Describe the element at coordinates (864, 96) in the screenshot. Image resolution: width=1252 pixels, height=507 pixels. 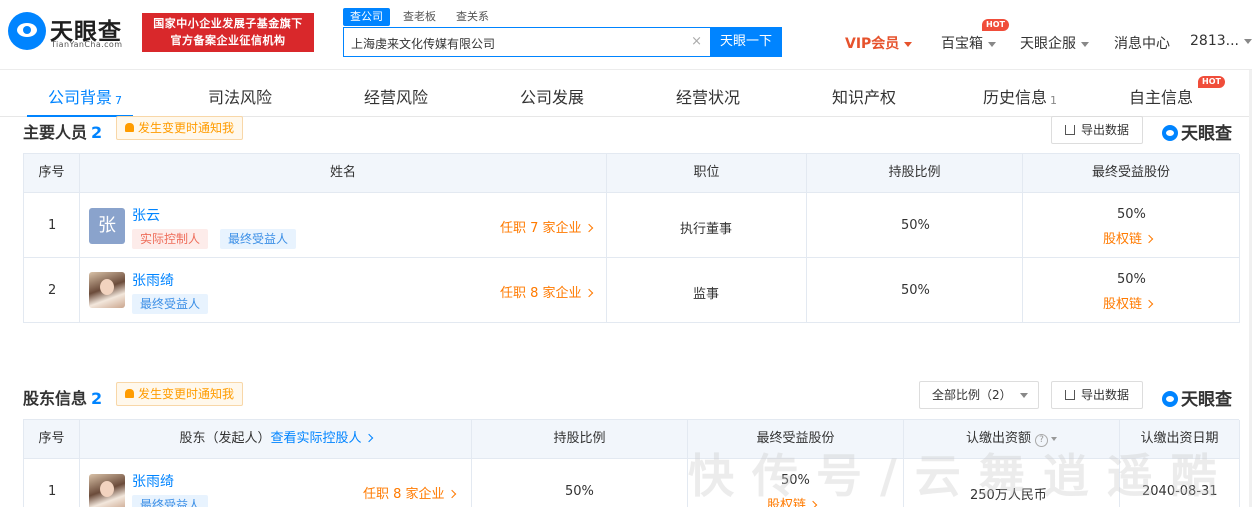
I see `tab-intellectual-property: 知识产权` at that location.